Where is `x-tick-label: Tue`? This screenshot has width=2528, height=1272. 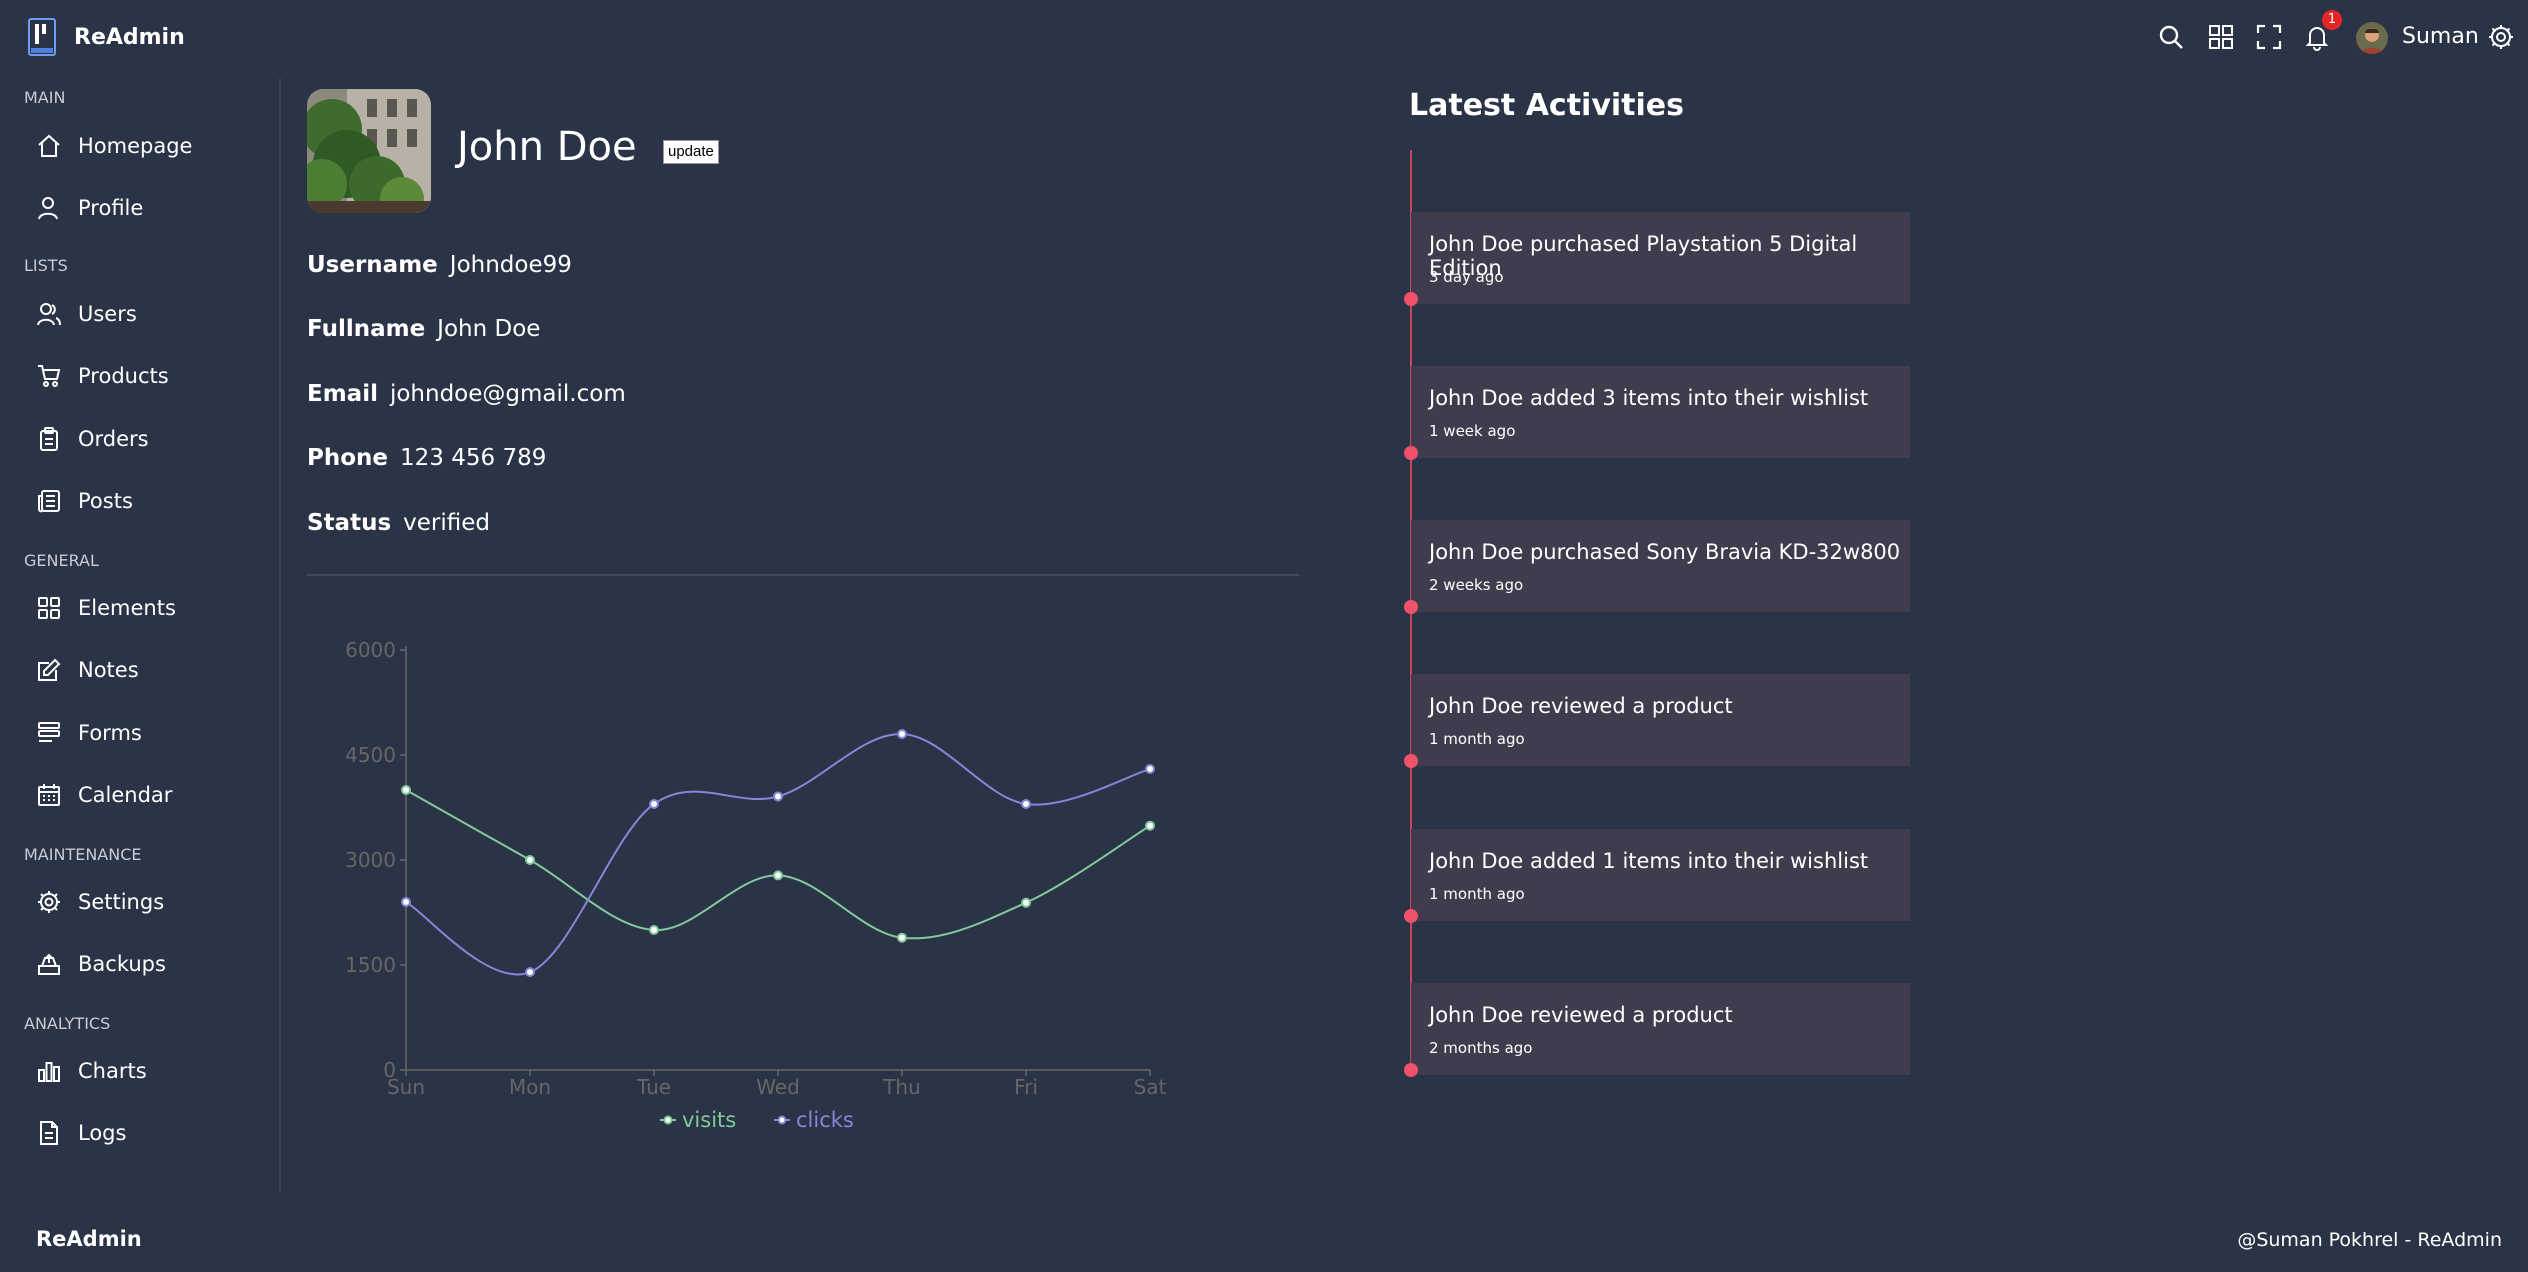 x-tick-label: Tue is located at coordinates (653, 1087).